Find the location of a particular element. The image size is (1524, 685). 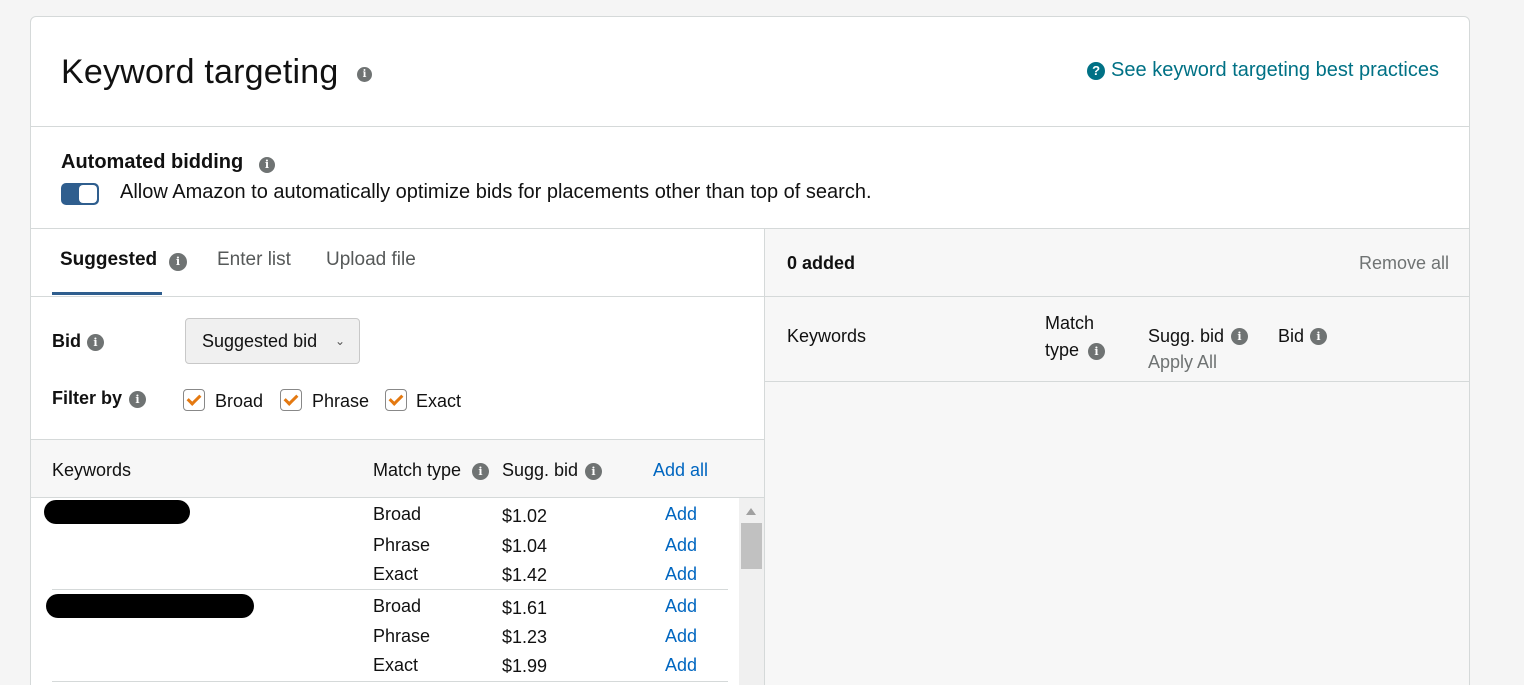

col-match-type: Match type is located at coordinates (417, 470).